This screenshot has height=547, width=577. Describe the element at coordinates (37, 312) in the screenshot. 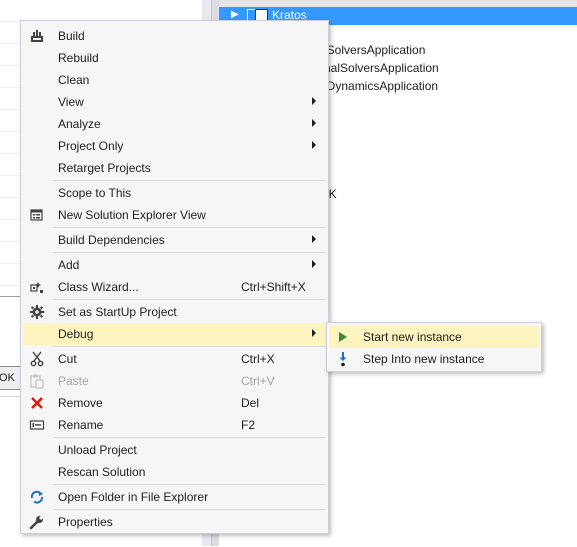

I see `gear-icon` at that location.